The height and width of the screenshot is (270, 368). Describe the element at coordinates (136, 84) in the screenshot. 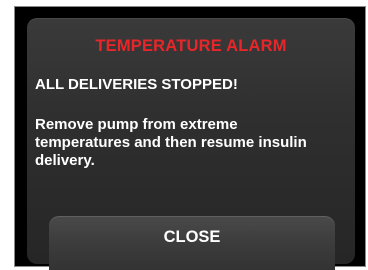

I see `alarm-subtitle: ALL DELIVERIES STOPPED!` at that location.